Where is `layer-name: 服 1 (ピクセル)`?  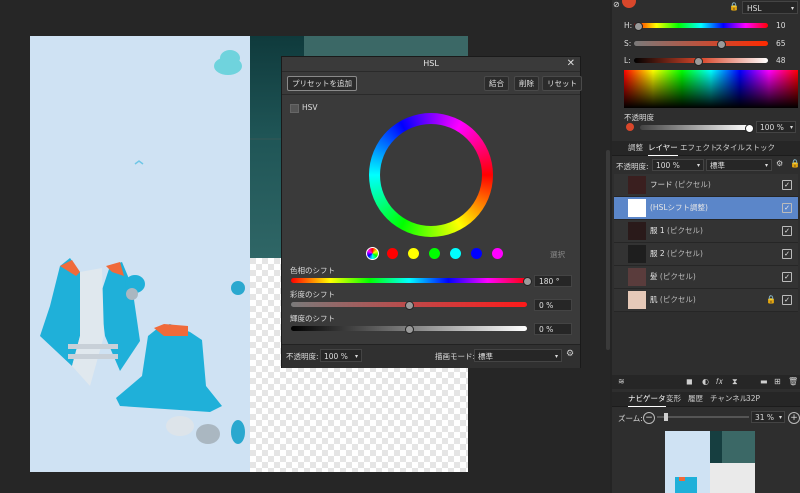
layer-name: 服 1 (ピクセル) is located at coordinates (676, 230).